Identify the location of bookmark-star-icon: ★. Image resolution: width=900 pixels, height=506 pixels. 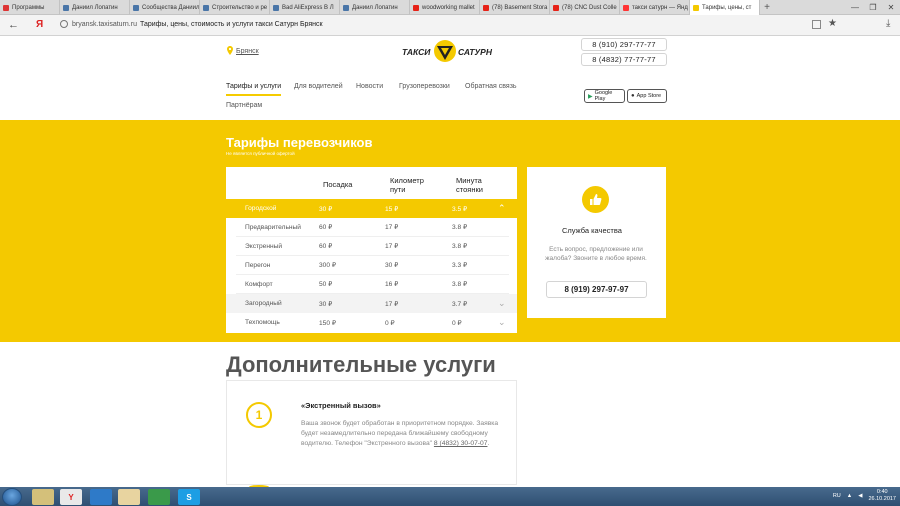
(832, 23).